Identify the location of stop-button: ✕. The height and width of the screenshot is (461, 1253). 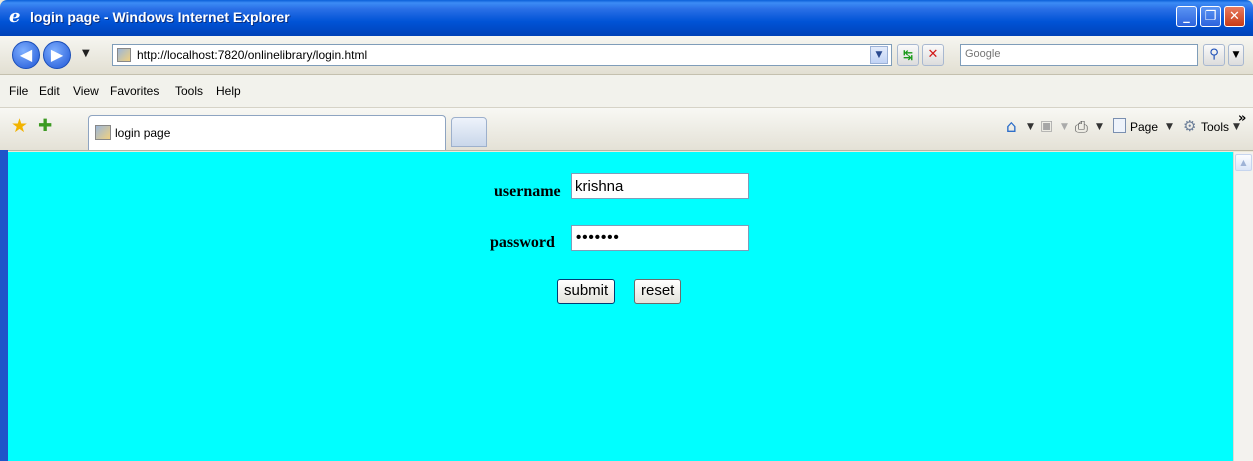
(933, 55).